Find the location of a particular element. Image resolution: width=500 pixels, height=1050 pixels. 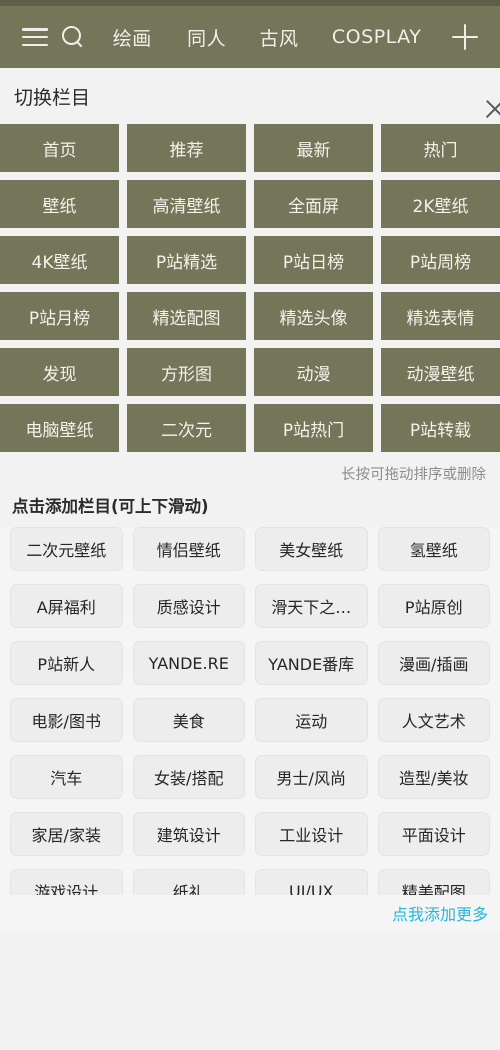

selected-column-tile: 4K壁纸 is located at coordinates (59, 260).